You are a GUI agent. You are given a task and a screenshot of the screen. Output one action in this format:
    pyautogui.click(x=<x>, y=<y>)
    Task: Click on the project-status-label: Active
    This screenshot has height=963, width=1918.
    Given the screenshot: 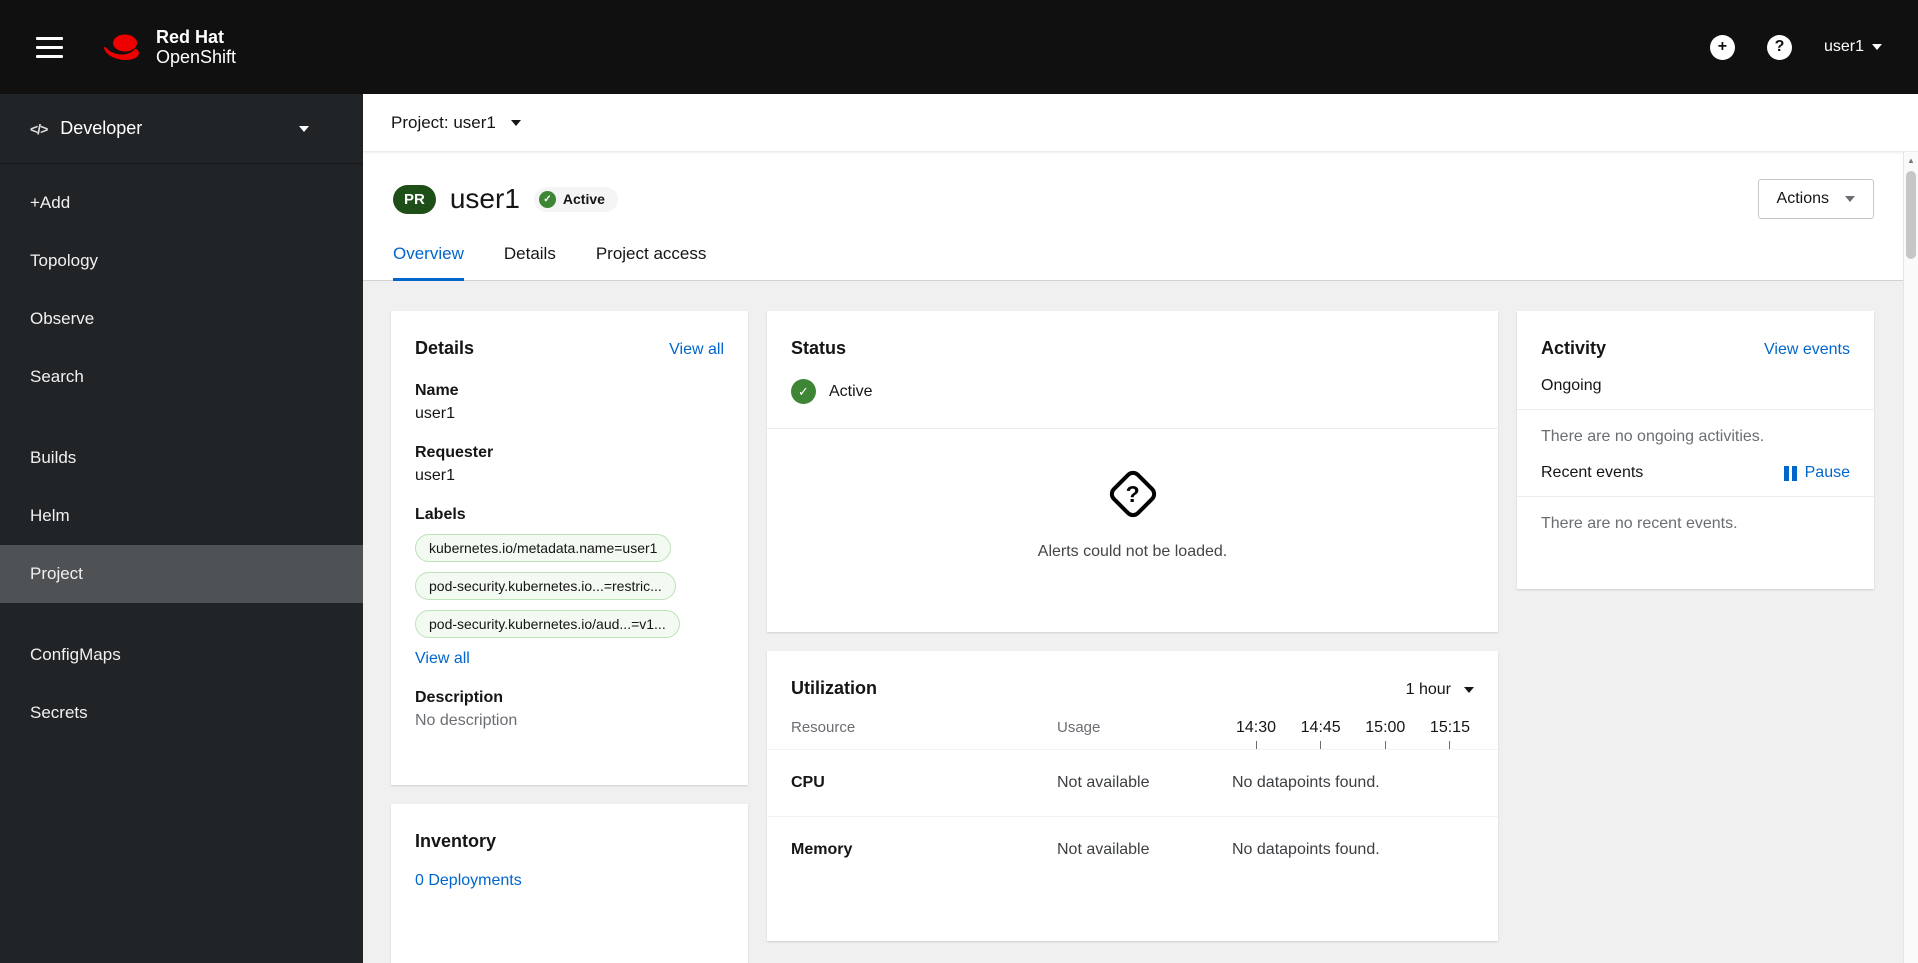 What is the action you would take?
    pyautogui.click(x=583, y=199)
    